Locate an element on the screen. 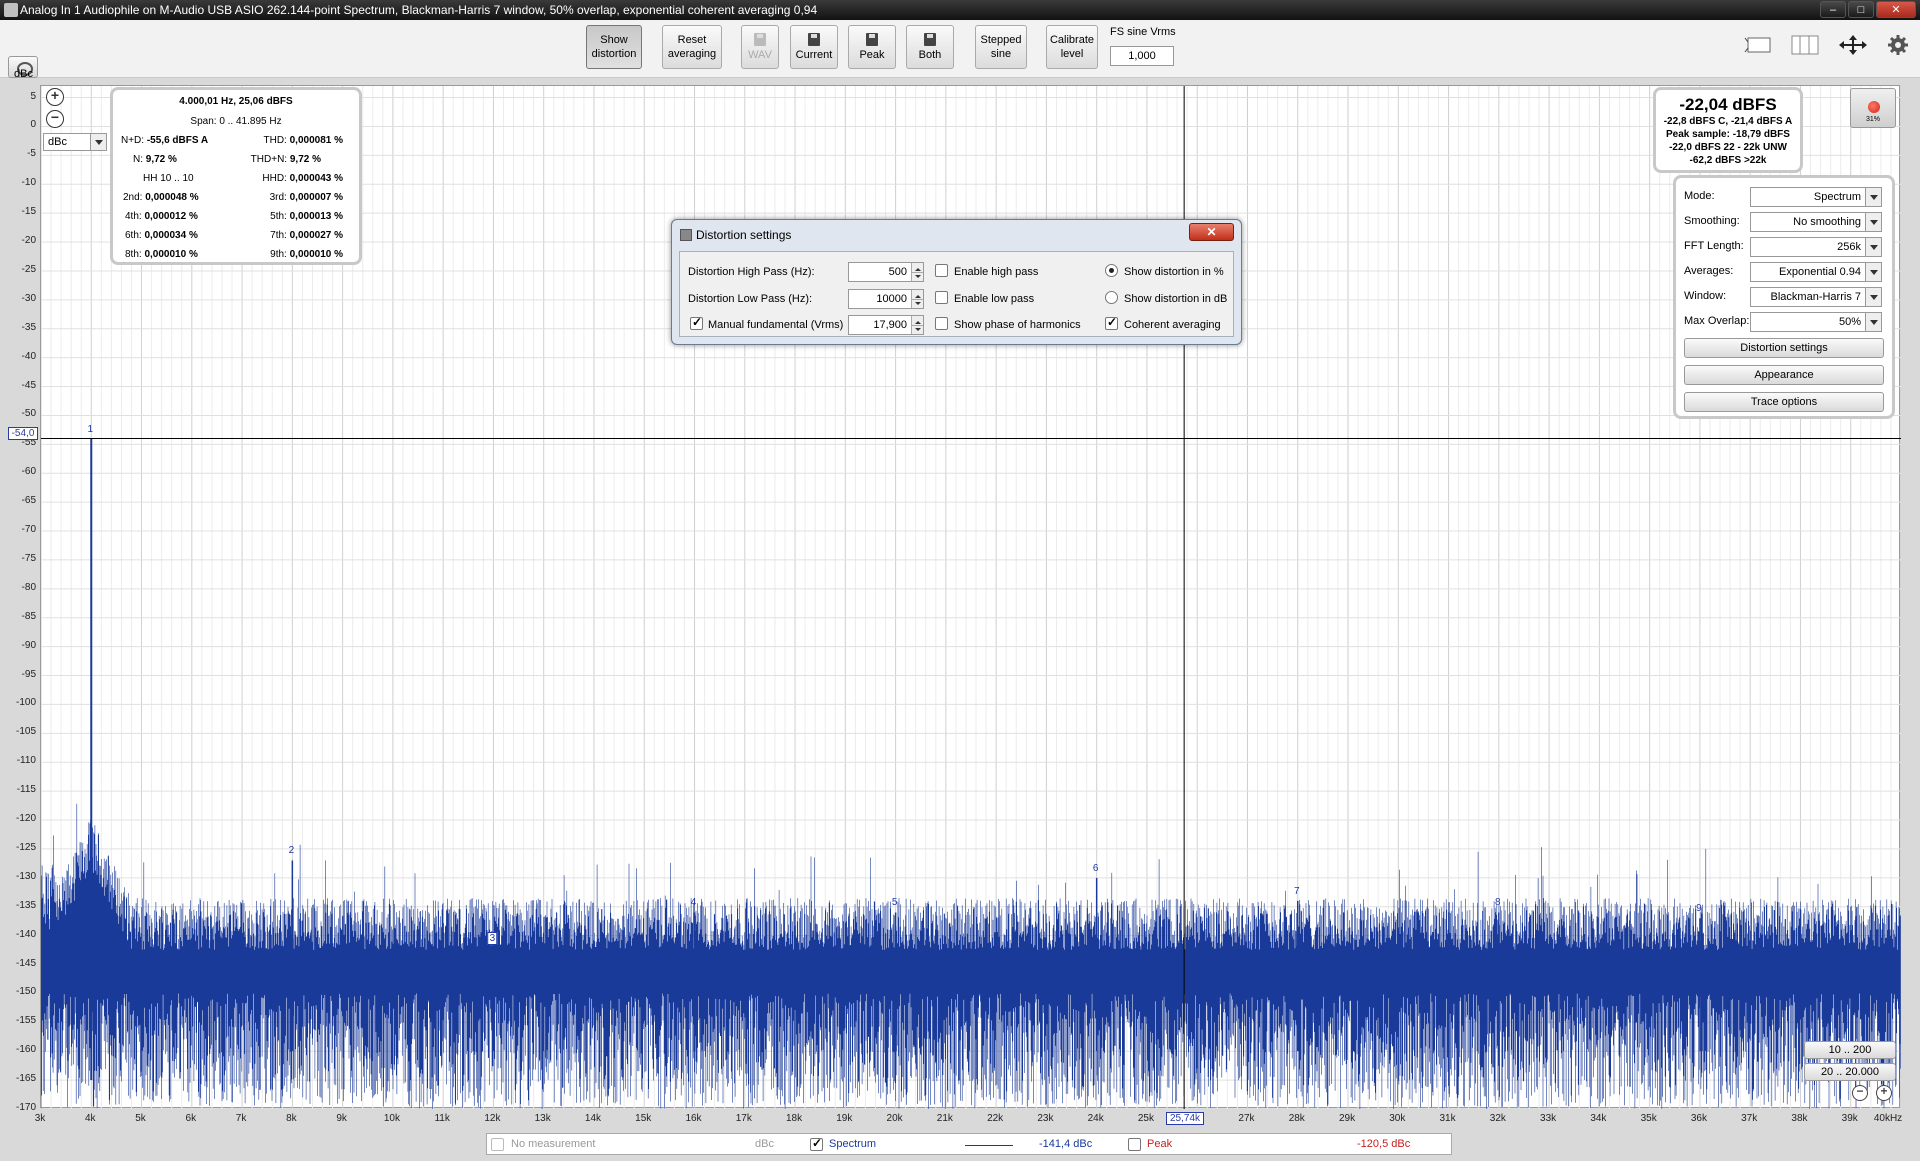 The height and width of the screenshot is (1161, 1920). close-button: ✕ is located at coordinates (1896, 9).